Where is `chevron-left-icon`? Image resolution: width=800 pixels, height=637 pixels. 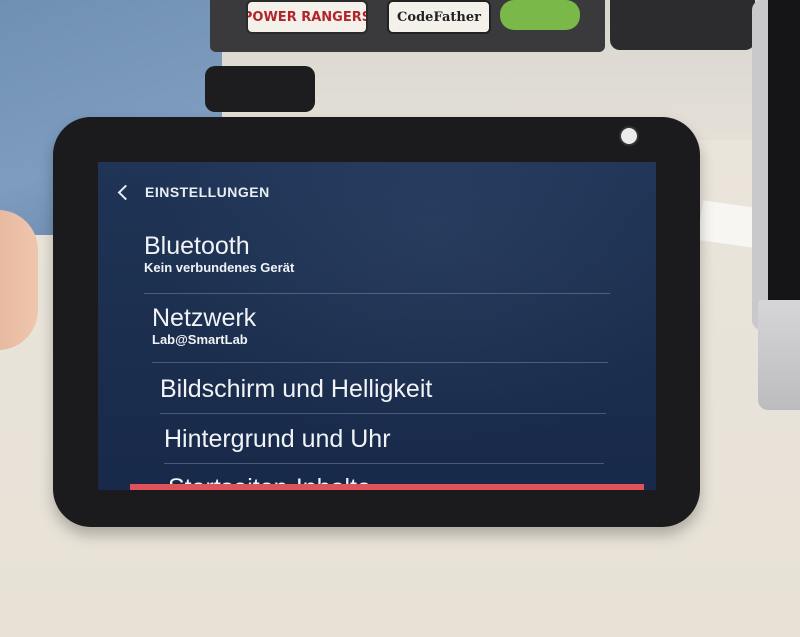
chevron-left-icon is located at coordinates (125, 192).